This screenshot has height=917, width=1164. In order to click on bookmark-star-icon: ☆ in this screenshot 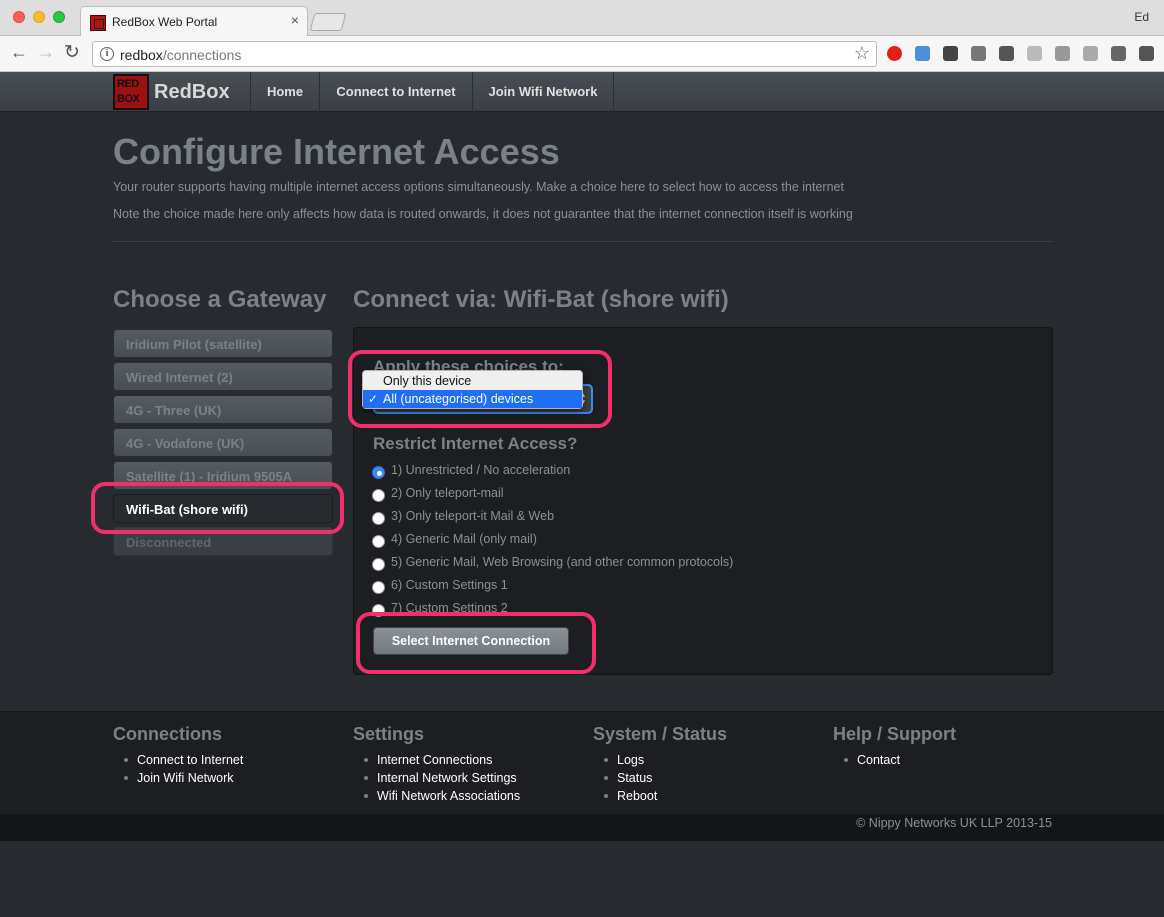, I will do `click(862, 53)`.